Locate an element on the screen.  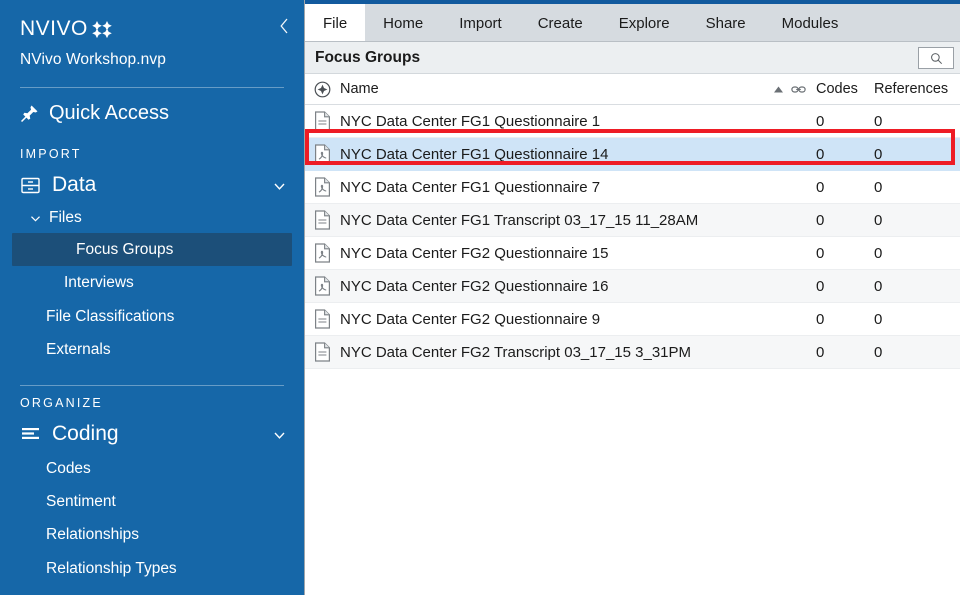
sidebar-group-coding: Coding is located at coordinates (152, 435).